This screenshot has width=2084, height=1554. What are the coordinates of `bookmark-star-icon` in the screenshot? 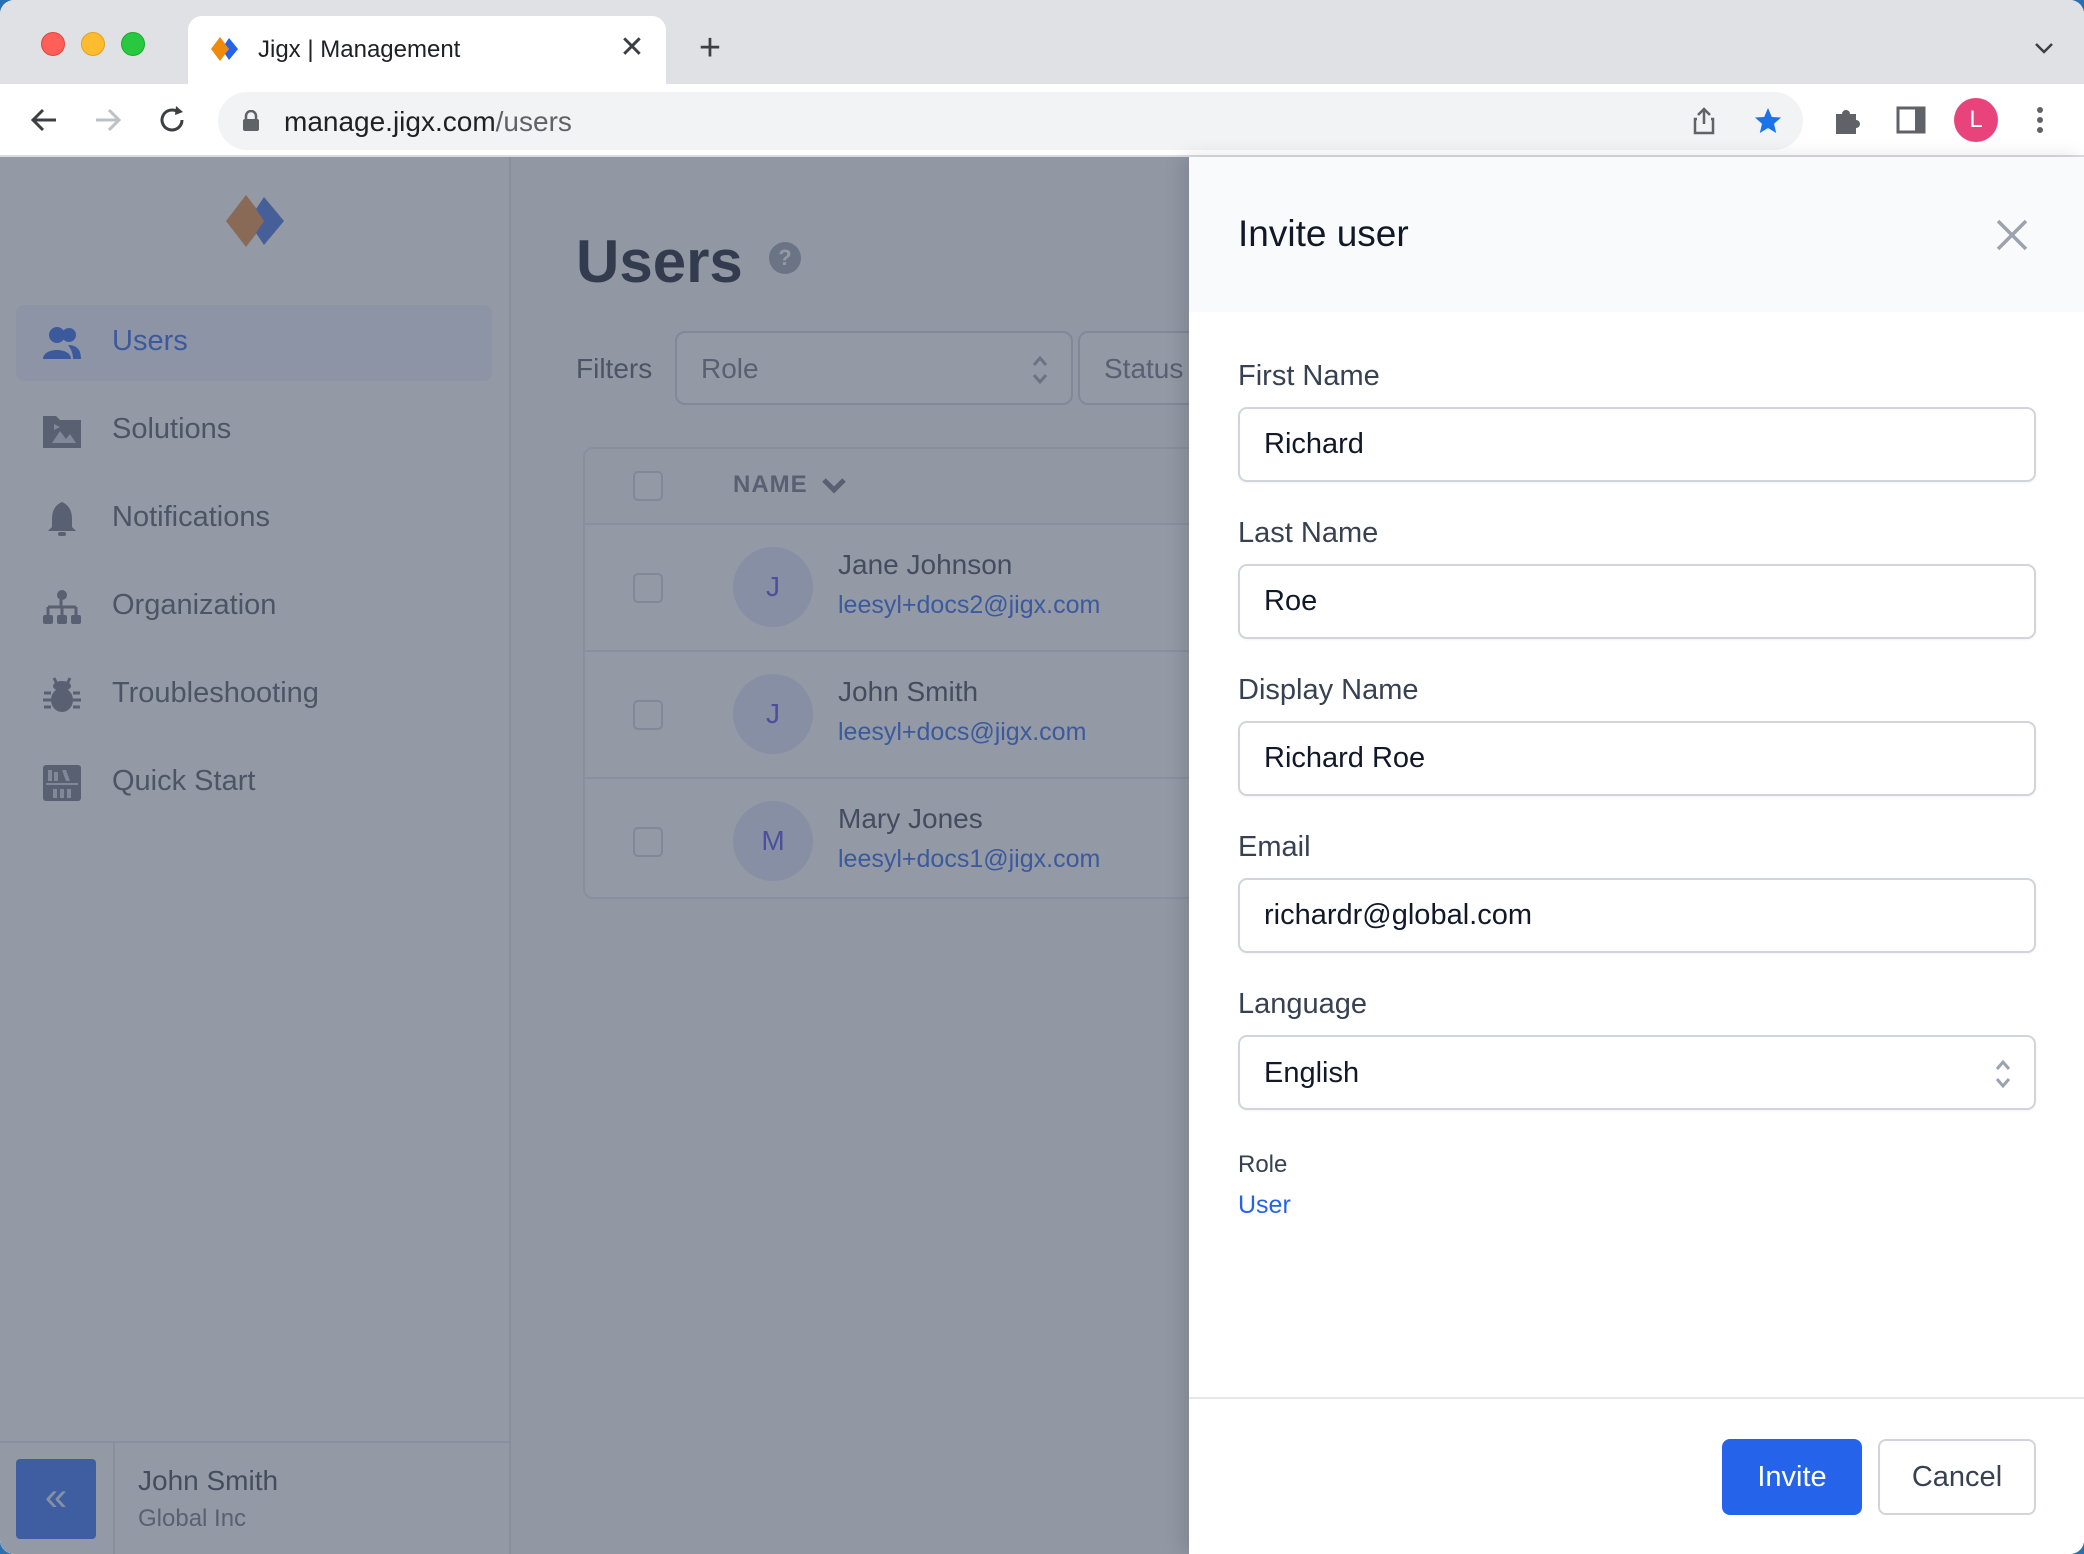 It's located at (1768, 121).